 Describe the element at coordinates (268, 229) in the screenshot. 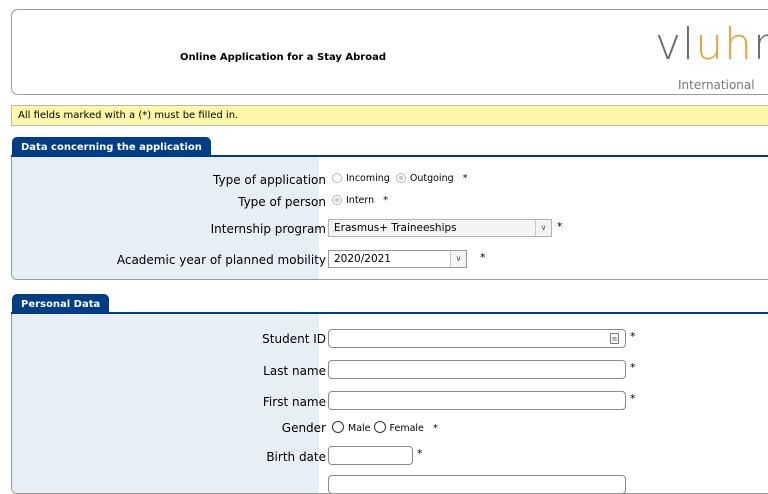

I see `internship-program-label: Internship program` at that location.